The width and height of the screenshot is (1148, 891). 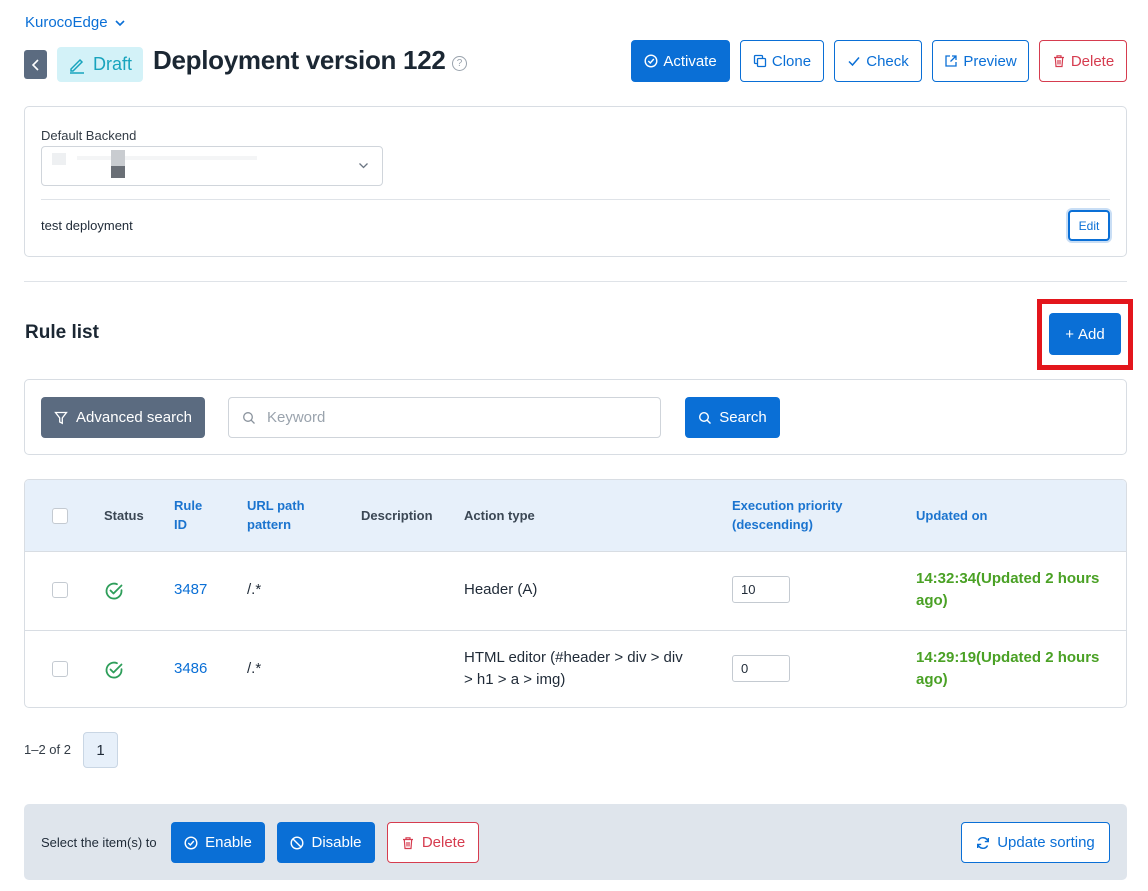 I want to click on update-sorting-button: Update sorting, so click(x=1035, y=842).